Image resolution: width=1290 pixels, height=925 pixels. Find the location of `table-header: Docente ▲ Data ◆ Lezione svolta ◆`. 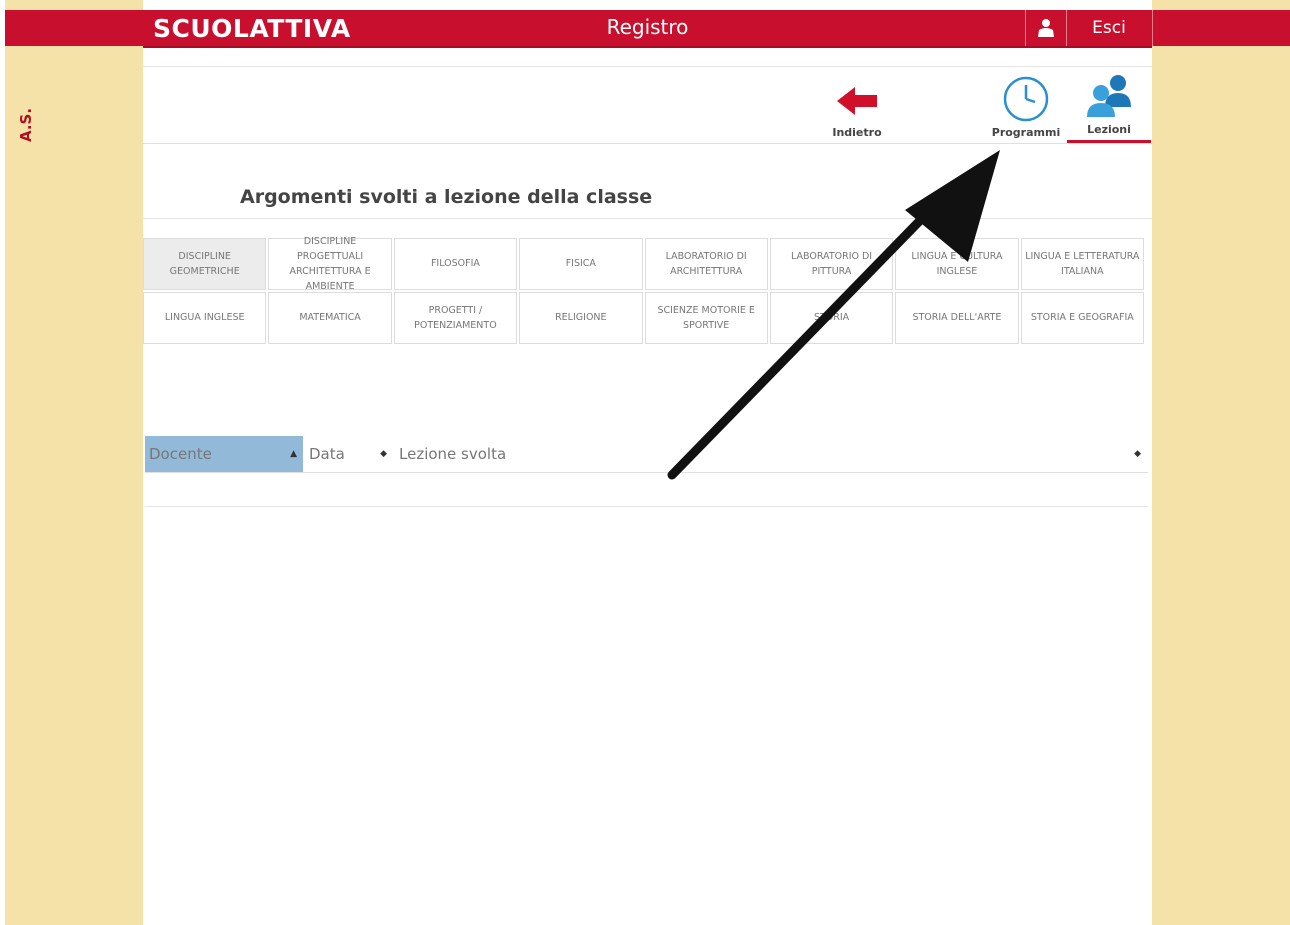

table-header: Docente ▲ Data ◆ Lezione svolta ◆ is located at coordinates (646, 454).